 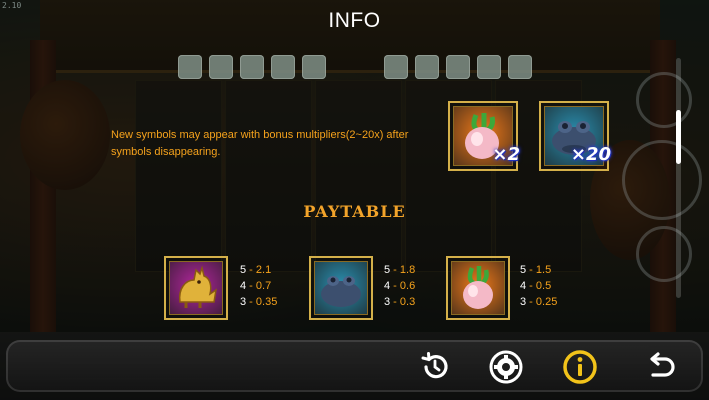 I want to click on page-title: INFO, so click(x=354, y=20).